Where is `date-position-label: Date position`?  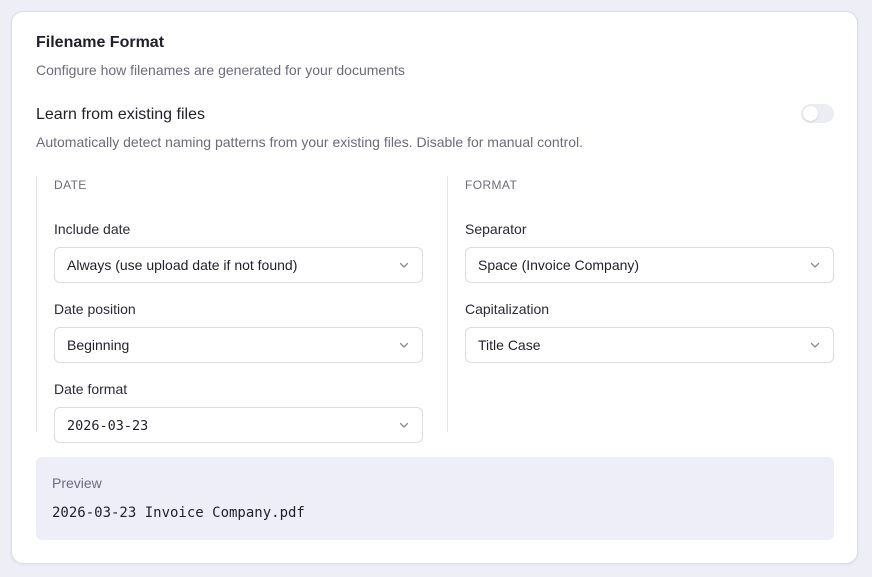 date-position-label: Date position is located at coordinates (95, 309).